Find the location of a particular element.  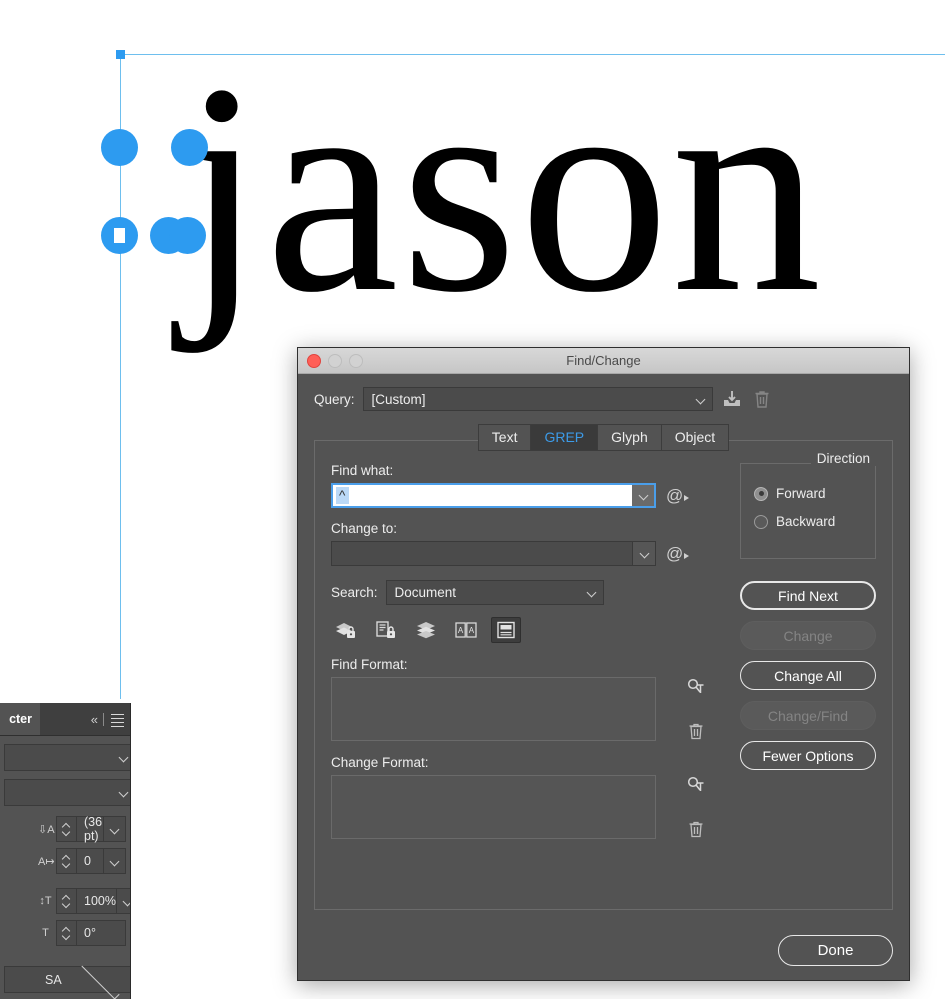

vertical-scale-value: 100% is located at coordinates (96, 901).